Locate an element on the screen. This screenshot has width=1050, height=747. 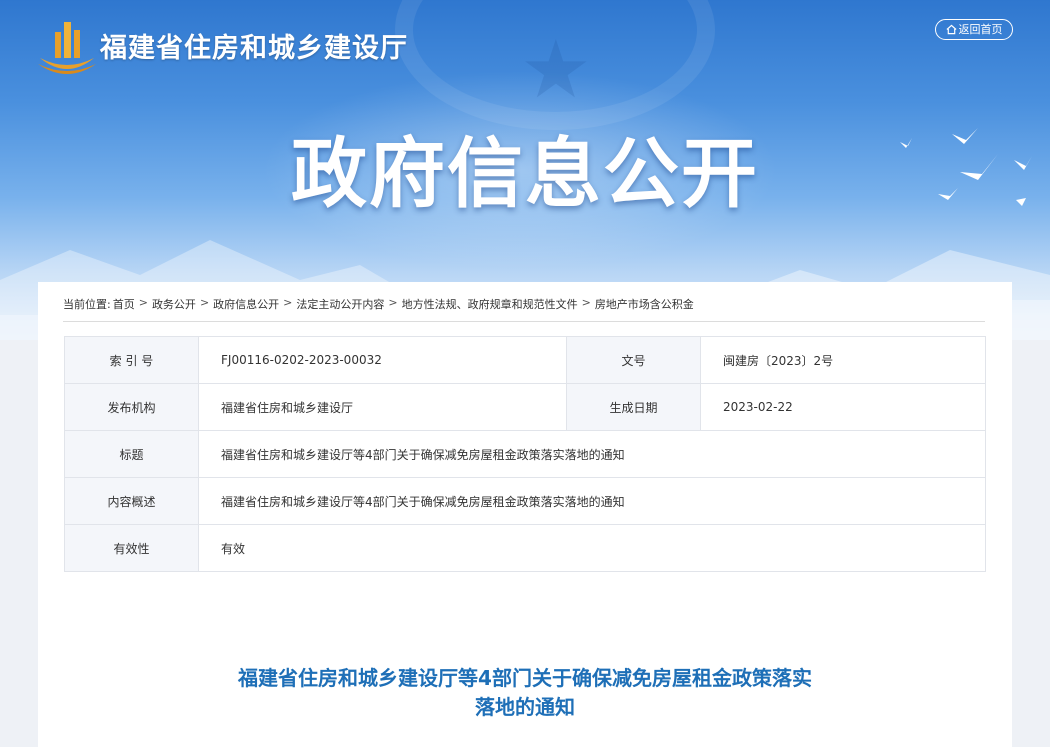
breadcrumb-item-home: 首页 is located at coordinates (124, 304).